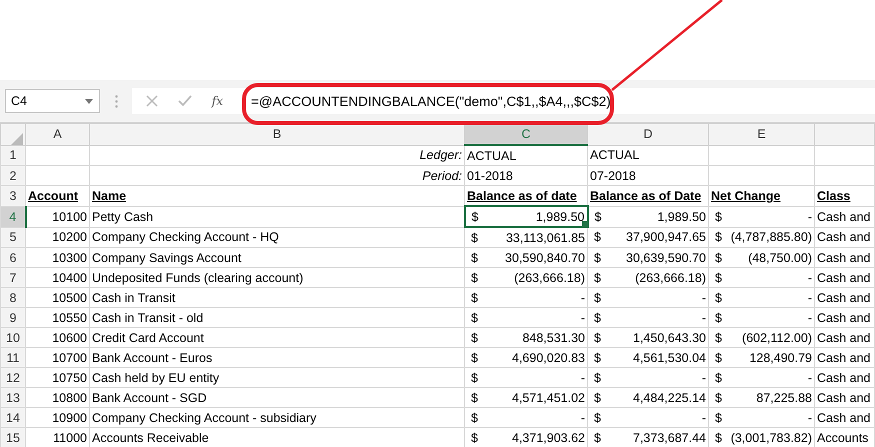  I want to click on check-icon, so click(185, 101).